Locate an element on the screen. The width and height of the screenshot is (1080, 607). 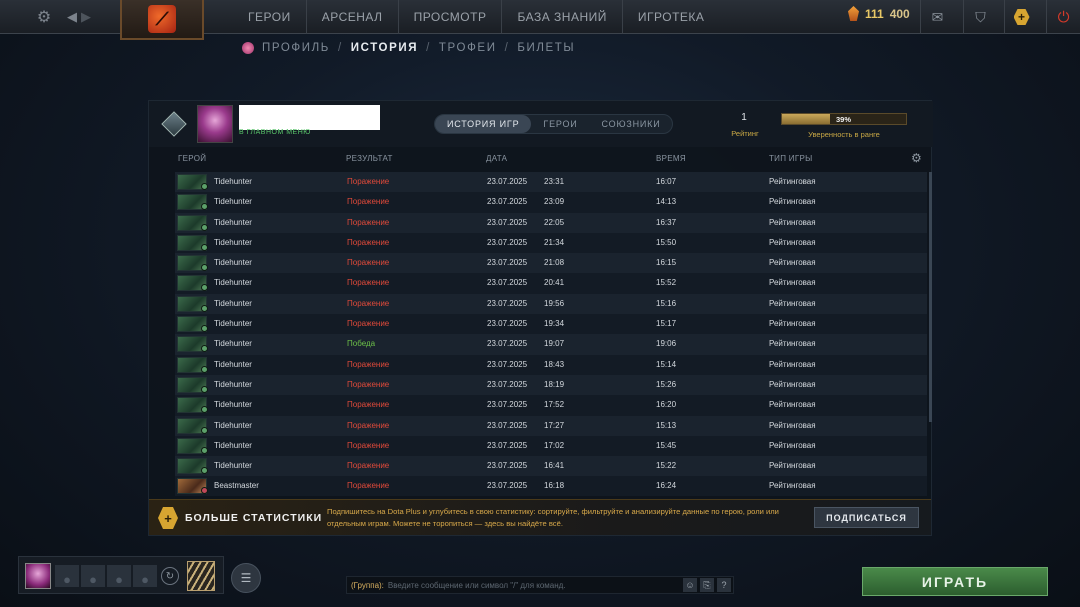
nav-learn: БАЗА ЗНАНИЙ is located at coordinates (562, 17).